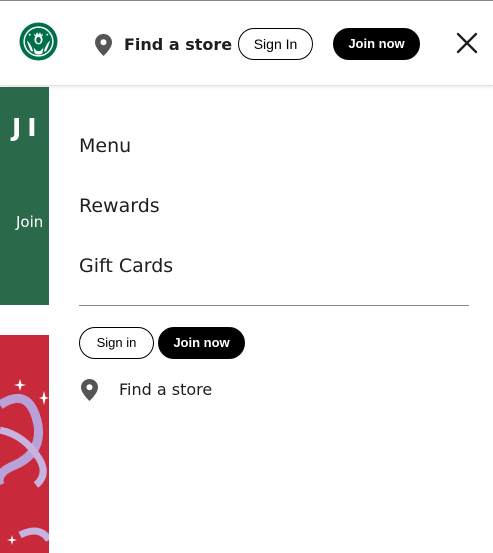 This screenshot has height=553, width=493. What do you see at coordinates (201, 343) in the screenshot?
I see `drawer-join-now-button: Join now` at bounding box center [201, 343].